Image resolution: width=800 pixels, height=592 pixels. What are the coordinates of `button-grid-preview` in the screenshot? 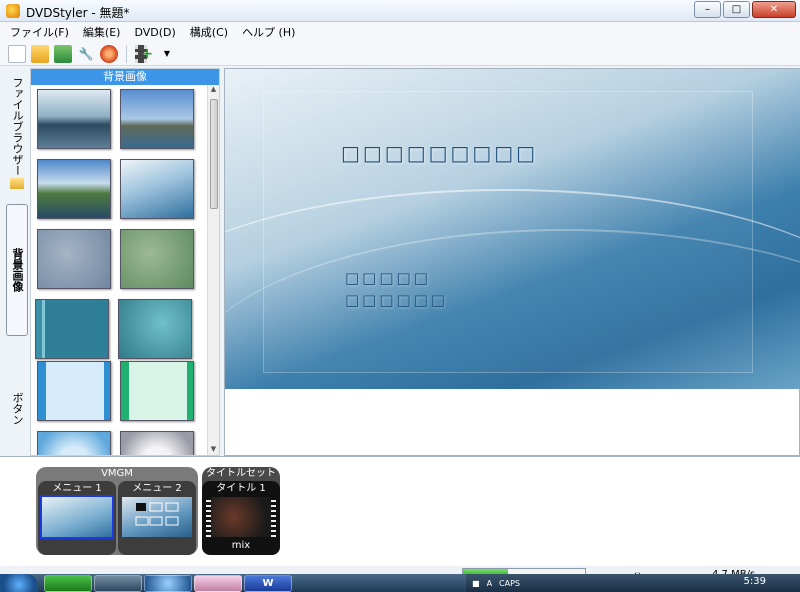 It's located at (157, 514).